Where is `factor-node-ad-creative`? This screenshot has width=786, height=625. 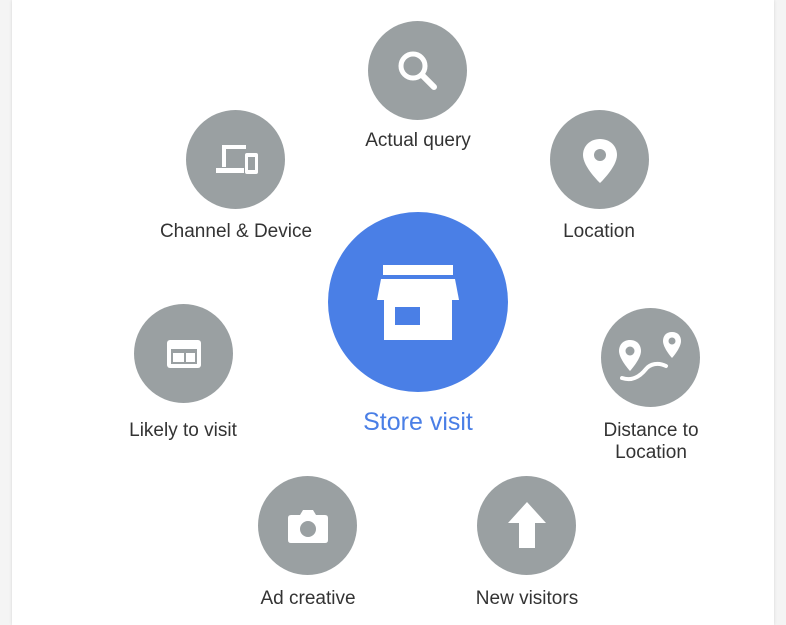 factor-node-ad-creative is located at coordinates (307, 525).